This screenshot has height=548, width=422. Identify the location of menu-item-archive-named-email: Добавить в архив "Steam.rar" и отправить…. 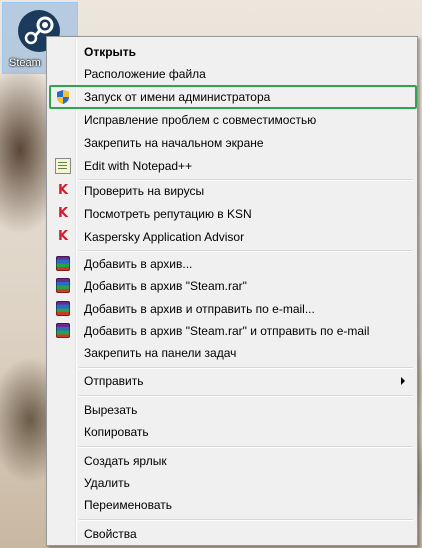
(232, 331).